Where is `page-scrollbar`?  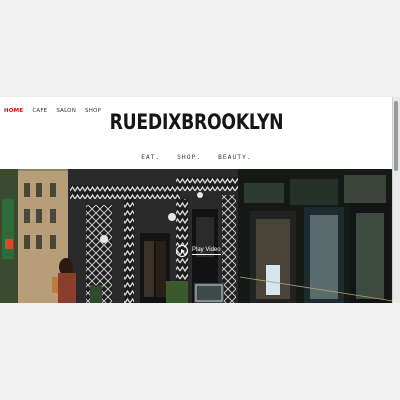
page-scrollbar is located at coordinates (396, 200).